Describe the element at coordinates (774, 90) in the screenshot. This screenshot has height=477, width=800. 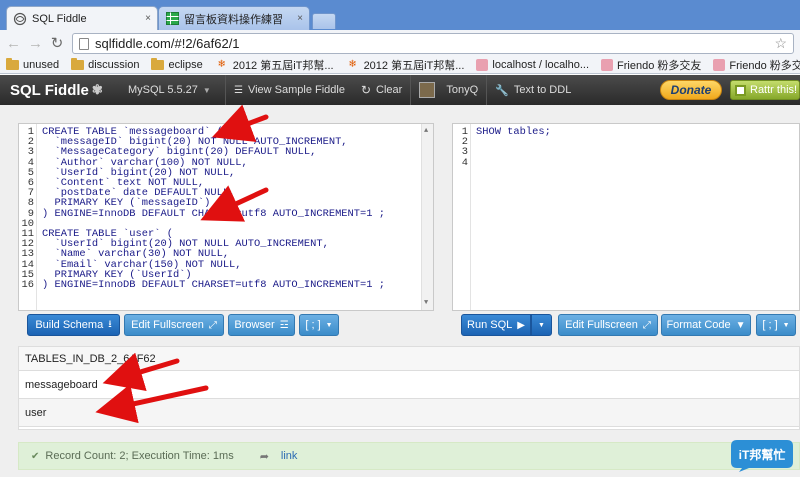
I see `rattr-label: Rattr this!` at that location.